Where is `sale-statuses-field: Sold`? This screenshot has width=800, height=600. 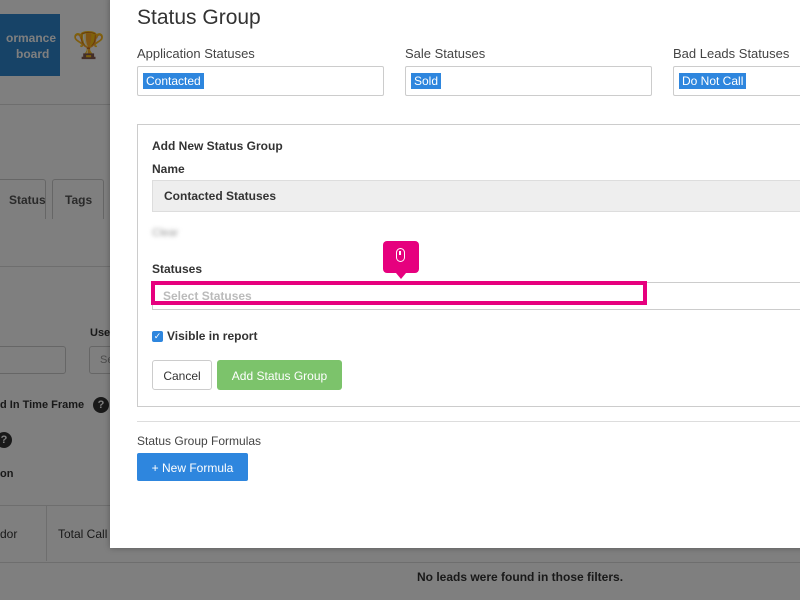
sale-statuses-field: Sold is located at coordinates (528, 81).